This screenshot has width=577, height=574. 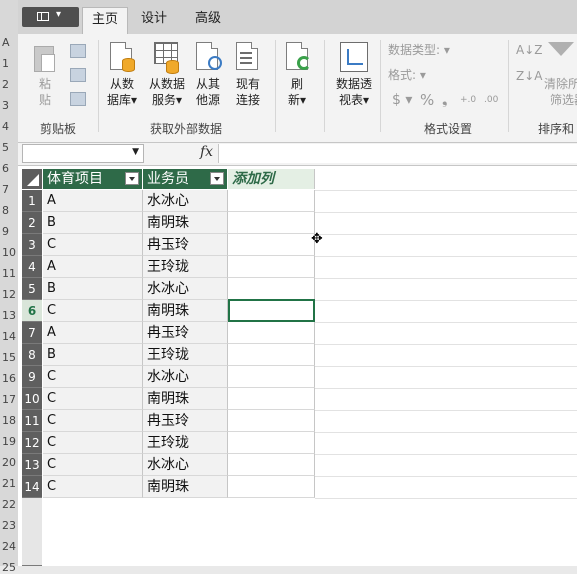 I want to click on formula-input, so click(x=397, y=153).